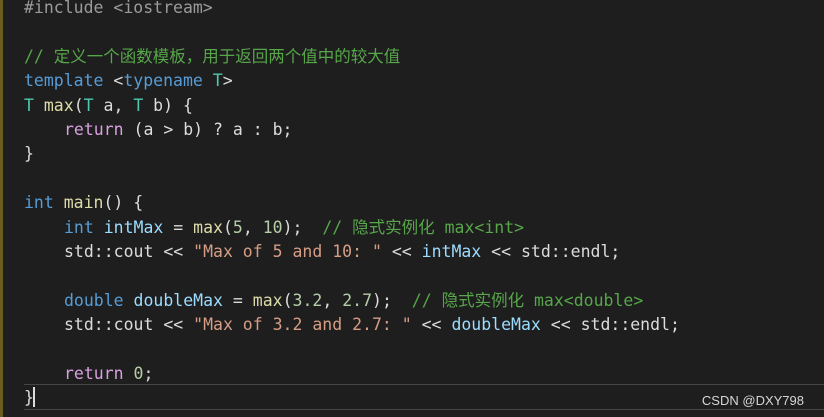 The image size is (824, 417). What do you see at coordinates (113, 81) in the screenshot?
I see `punctuation: <` at bounding box center [113, 81].